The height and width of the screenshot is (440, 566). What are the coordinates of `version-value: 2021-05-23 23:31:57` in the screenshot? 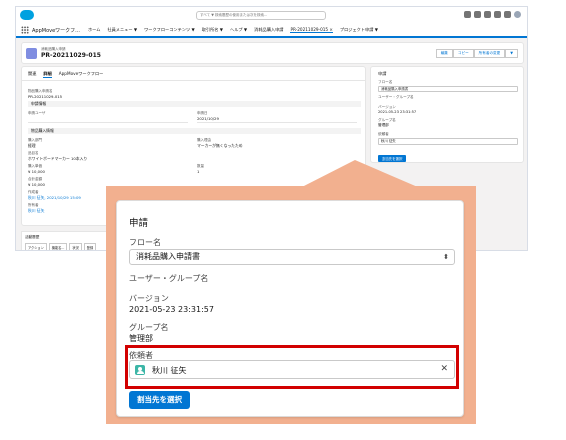 It's located at (171, 309).